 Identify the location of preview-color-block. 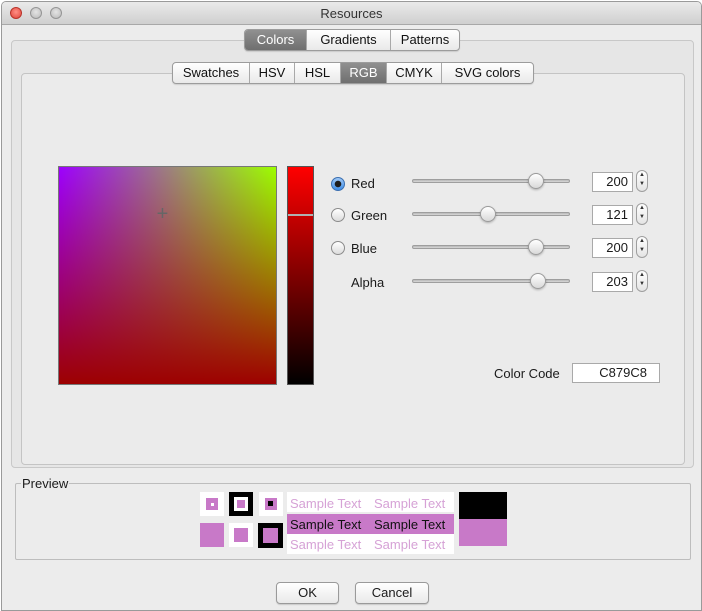
(483, 532).